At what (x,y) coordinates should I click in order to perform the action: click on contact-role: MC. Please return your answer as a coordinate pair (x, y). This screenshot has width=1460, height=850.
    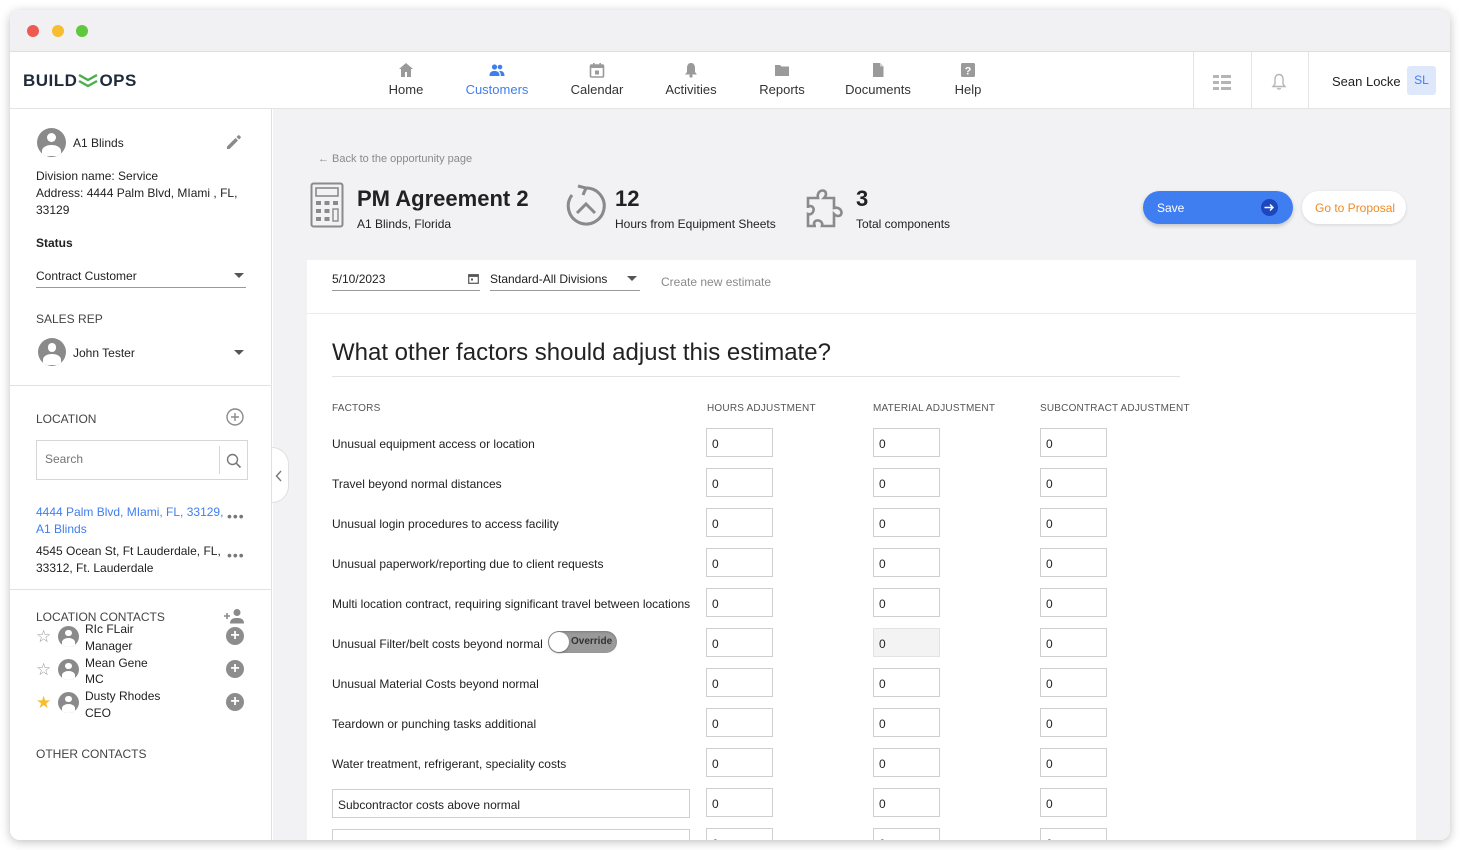
    Looking at the image, I should click on (94, 679).